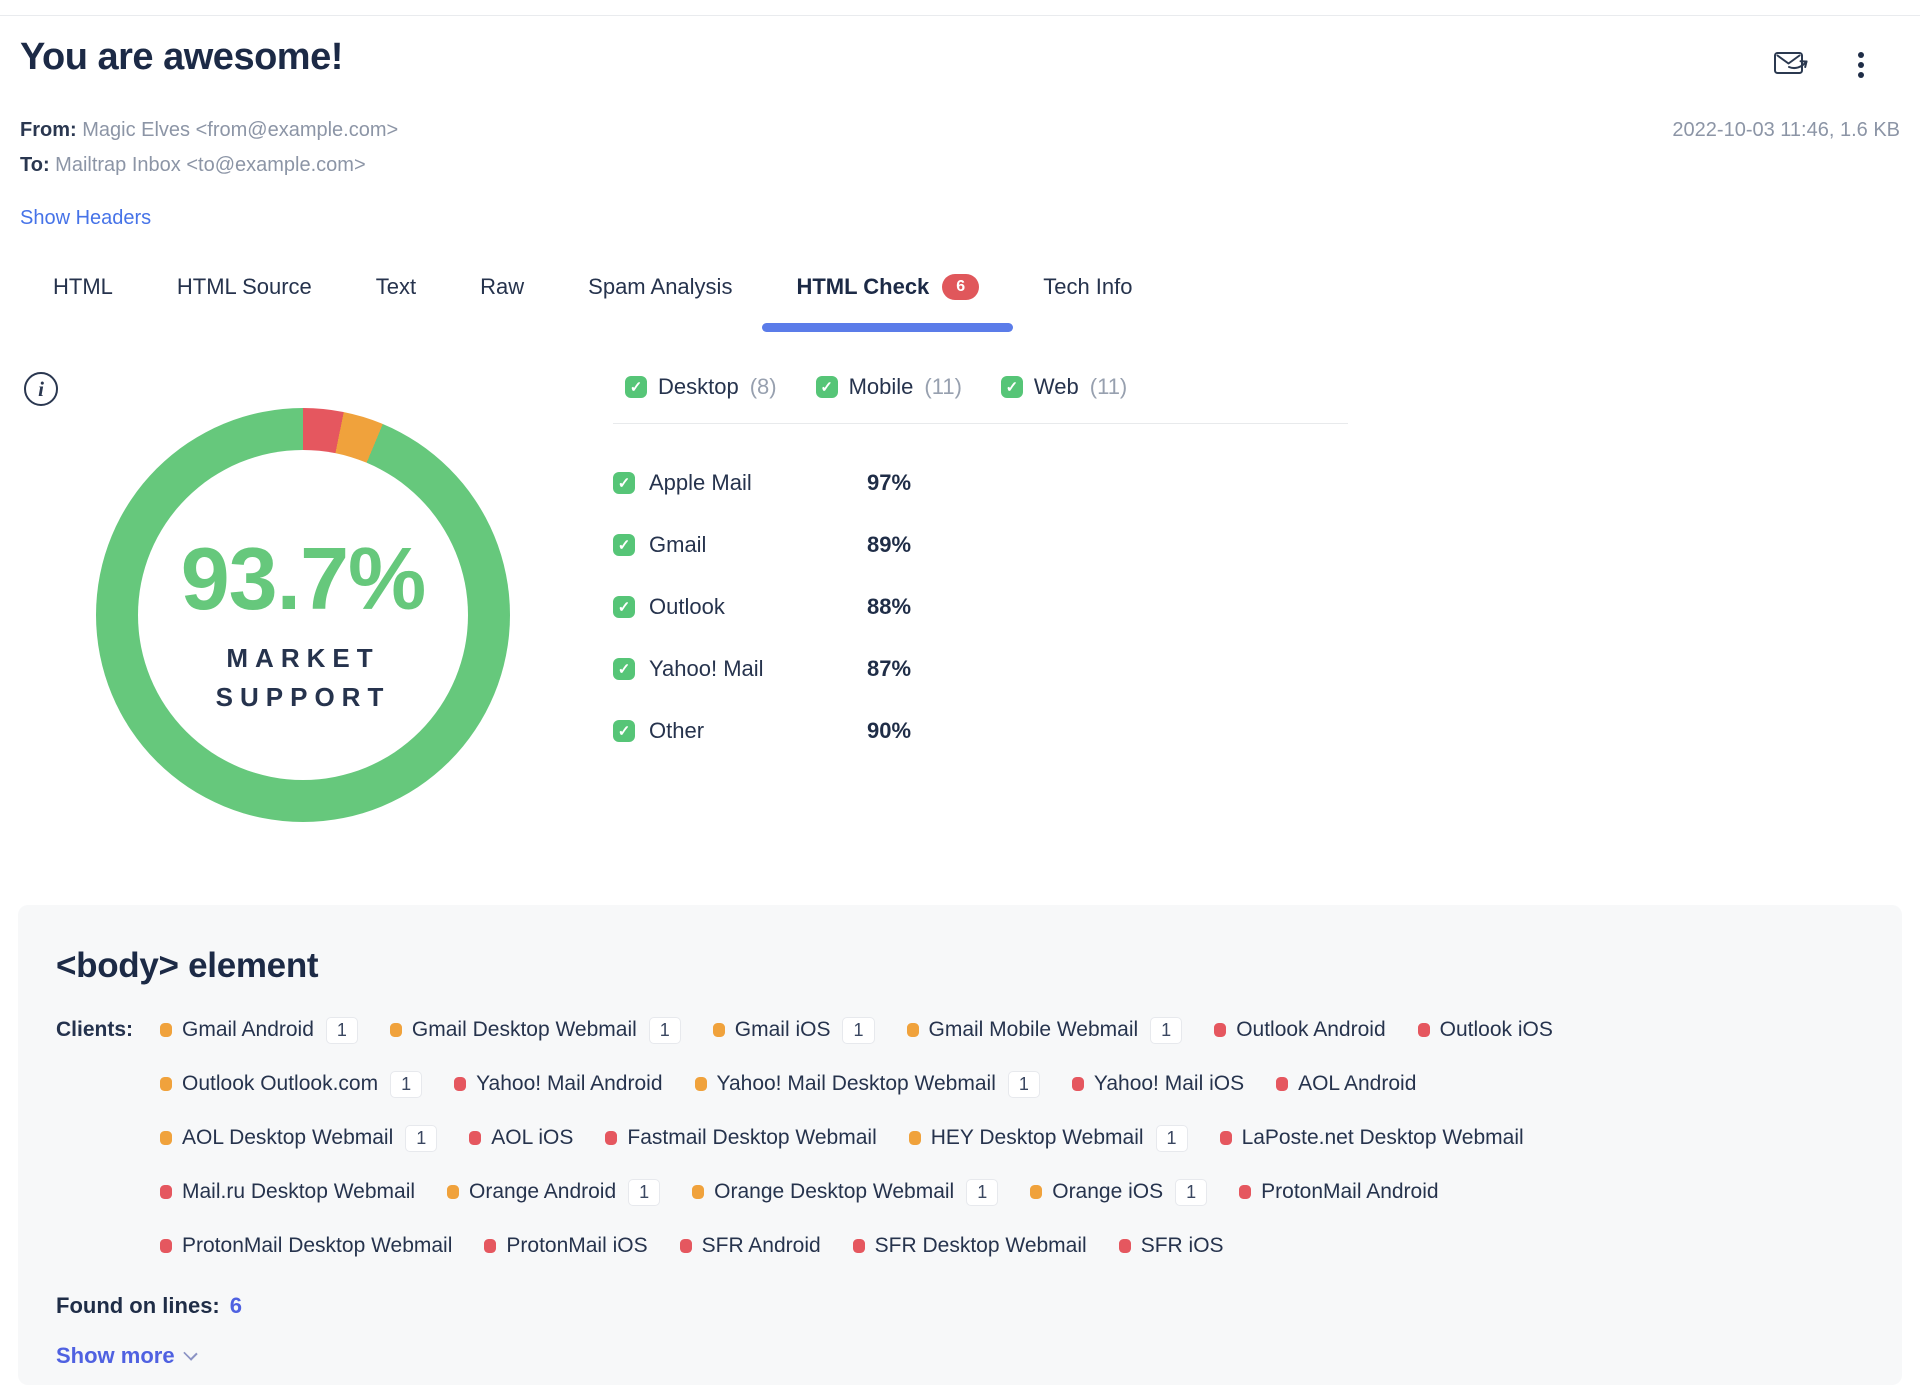  Describe the element at coordinates (700, 482) in the screenshot. I see `support-client-label: Apple Mail` at that location.